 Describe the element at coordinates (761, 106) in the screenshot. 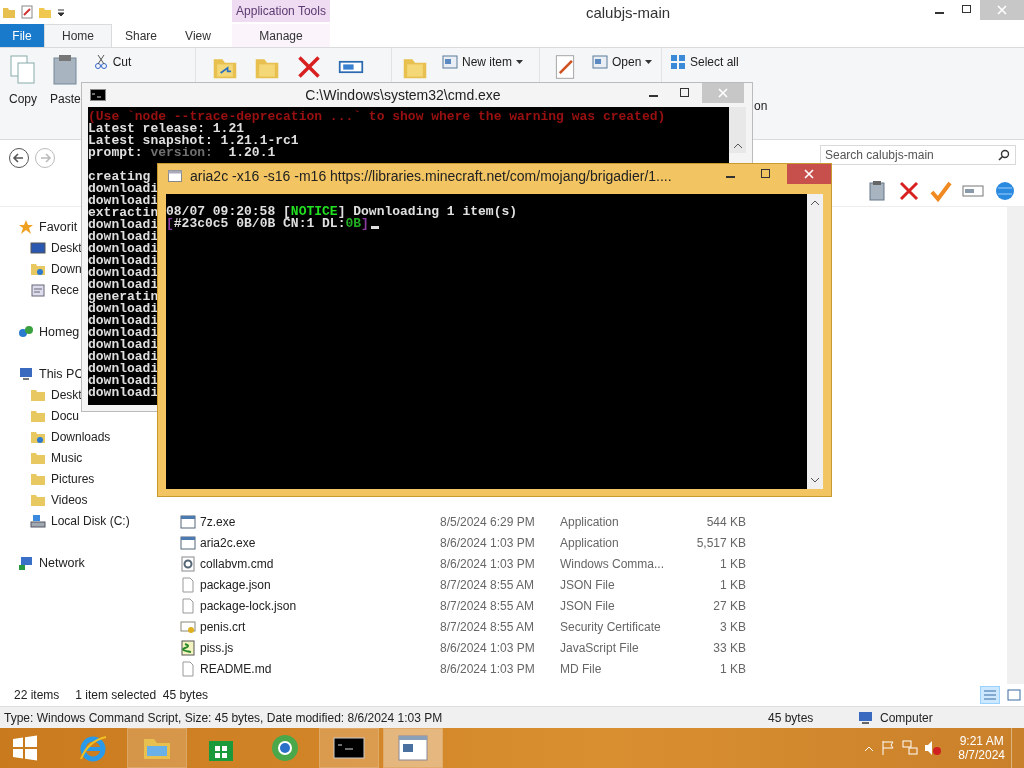

I see `ribbon-label: on` at that location.